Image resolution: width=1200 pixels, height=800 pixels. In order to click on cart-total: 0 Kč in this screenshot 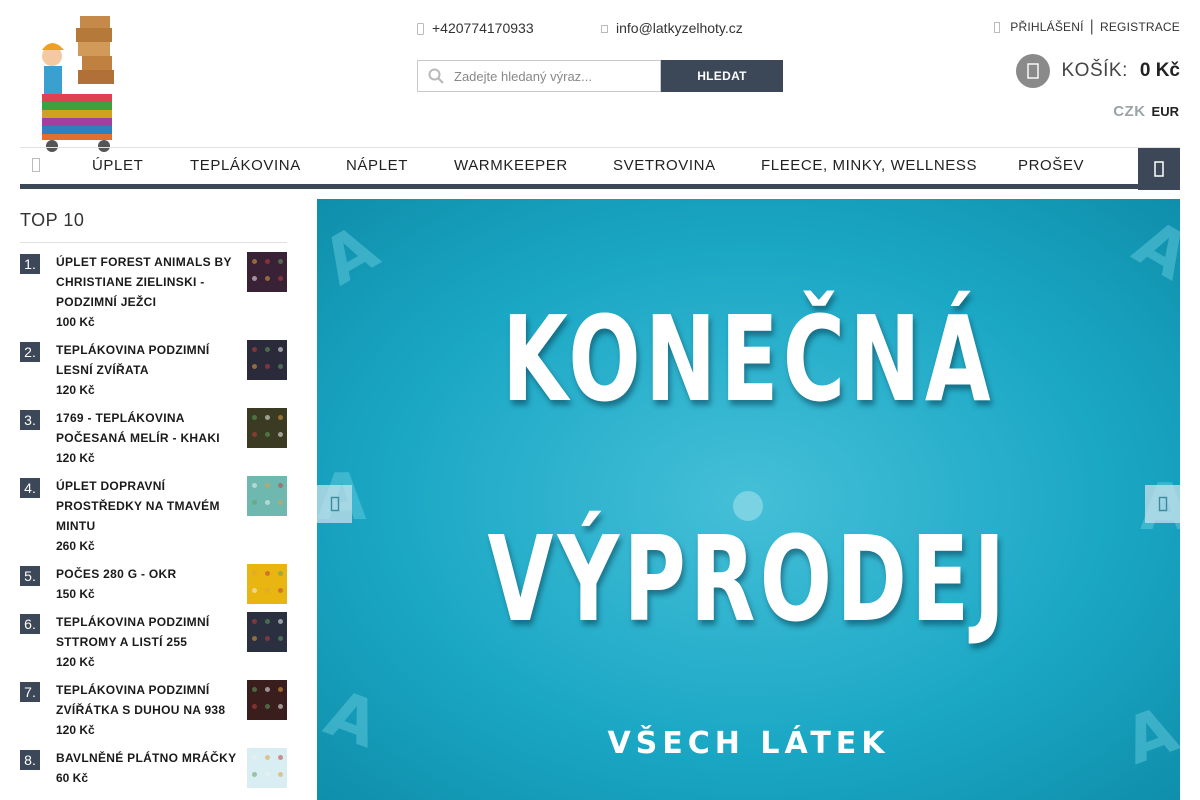, I will do `click(1159, 70)`.